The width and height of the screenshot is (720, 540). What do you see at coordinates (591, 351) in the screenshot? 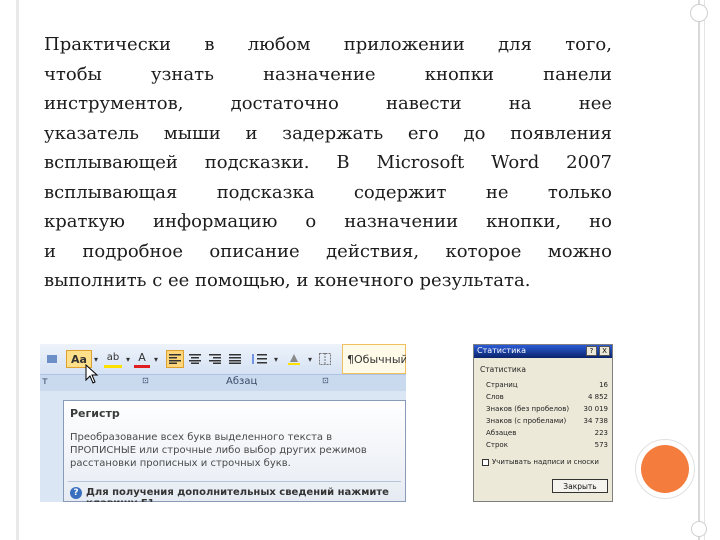
I see `help-button: ?` at bounding box center [591, 351].